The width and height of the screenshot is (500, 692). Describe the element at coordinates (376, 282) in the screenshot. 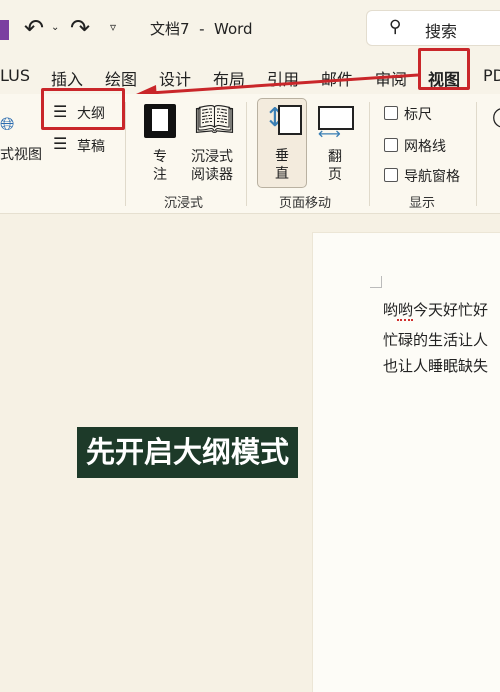

I see `margin-mark` at that location.